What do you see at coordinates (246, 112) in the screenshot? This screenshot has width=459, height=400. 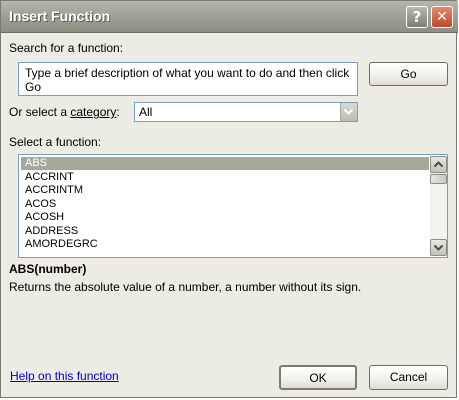 I see `category-select: All` at bounding box center [246, 112].